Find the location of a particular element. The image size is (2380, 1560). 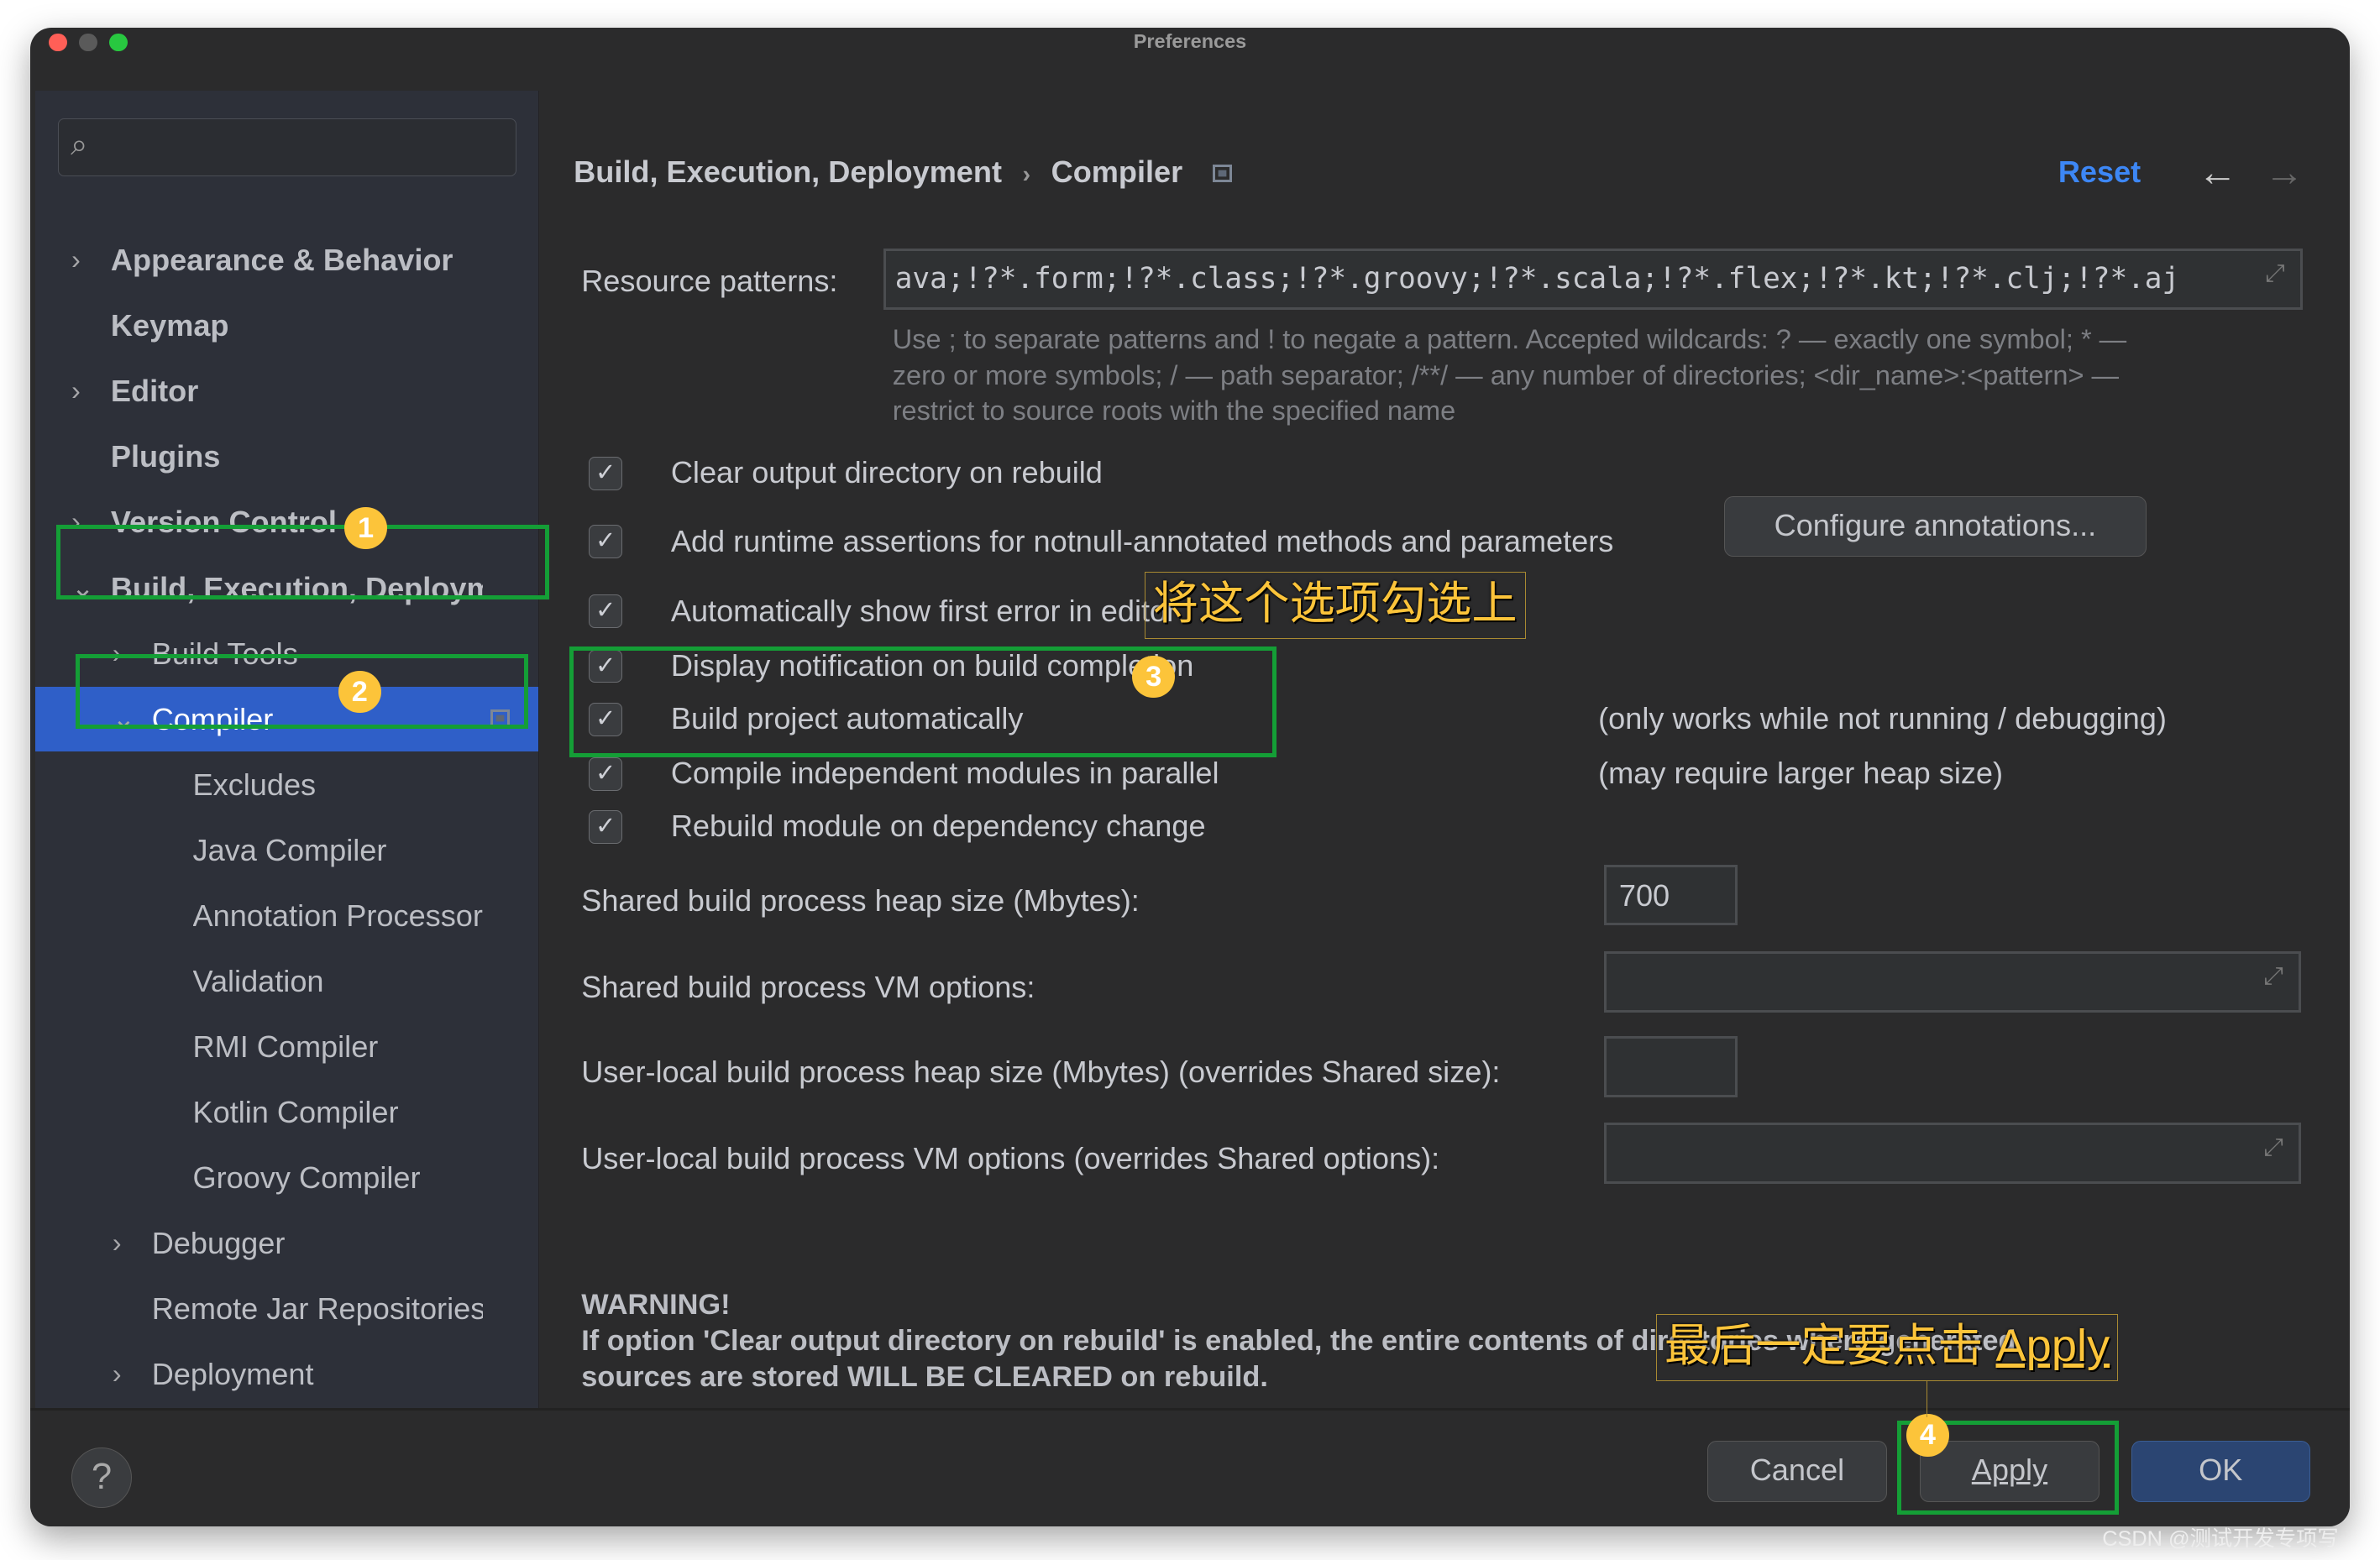

sidebar-item: Kotlin Compiler is located at coordinates (262, 1112).